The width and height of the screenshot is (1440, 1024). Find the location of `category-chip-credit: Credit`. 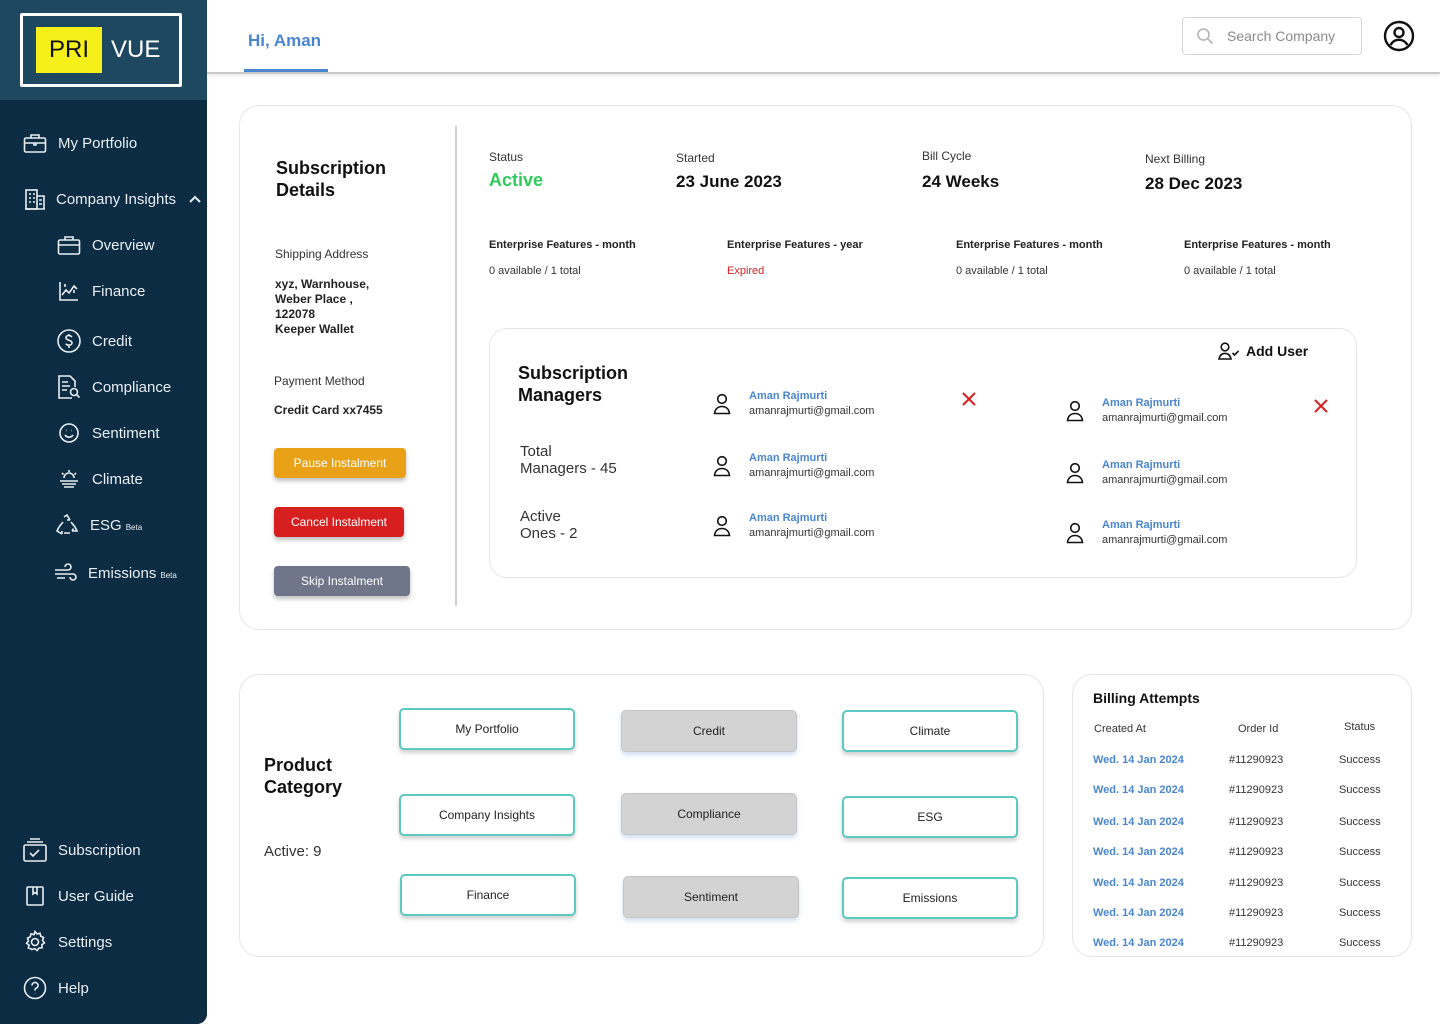

category-chip-credit: Credit is located at coordinates (709, 731).